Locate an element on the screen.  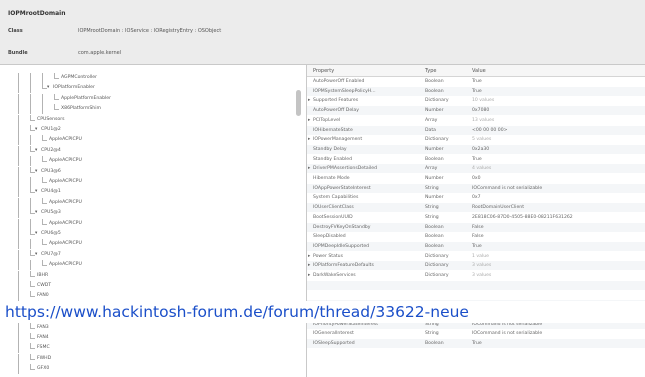
bundle-label: Bundle is located at coordinates (18, 53).